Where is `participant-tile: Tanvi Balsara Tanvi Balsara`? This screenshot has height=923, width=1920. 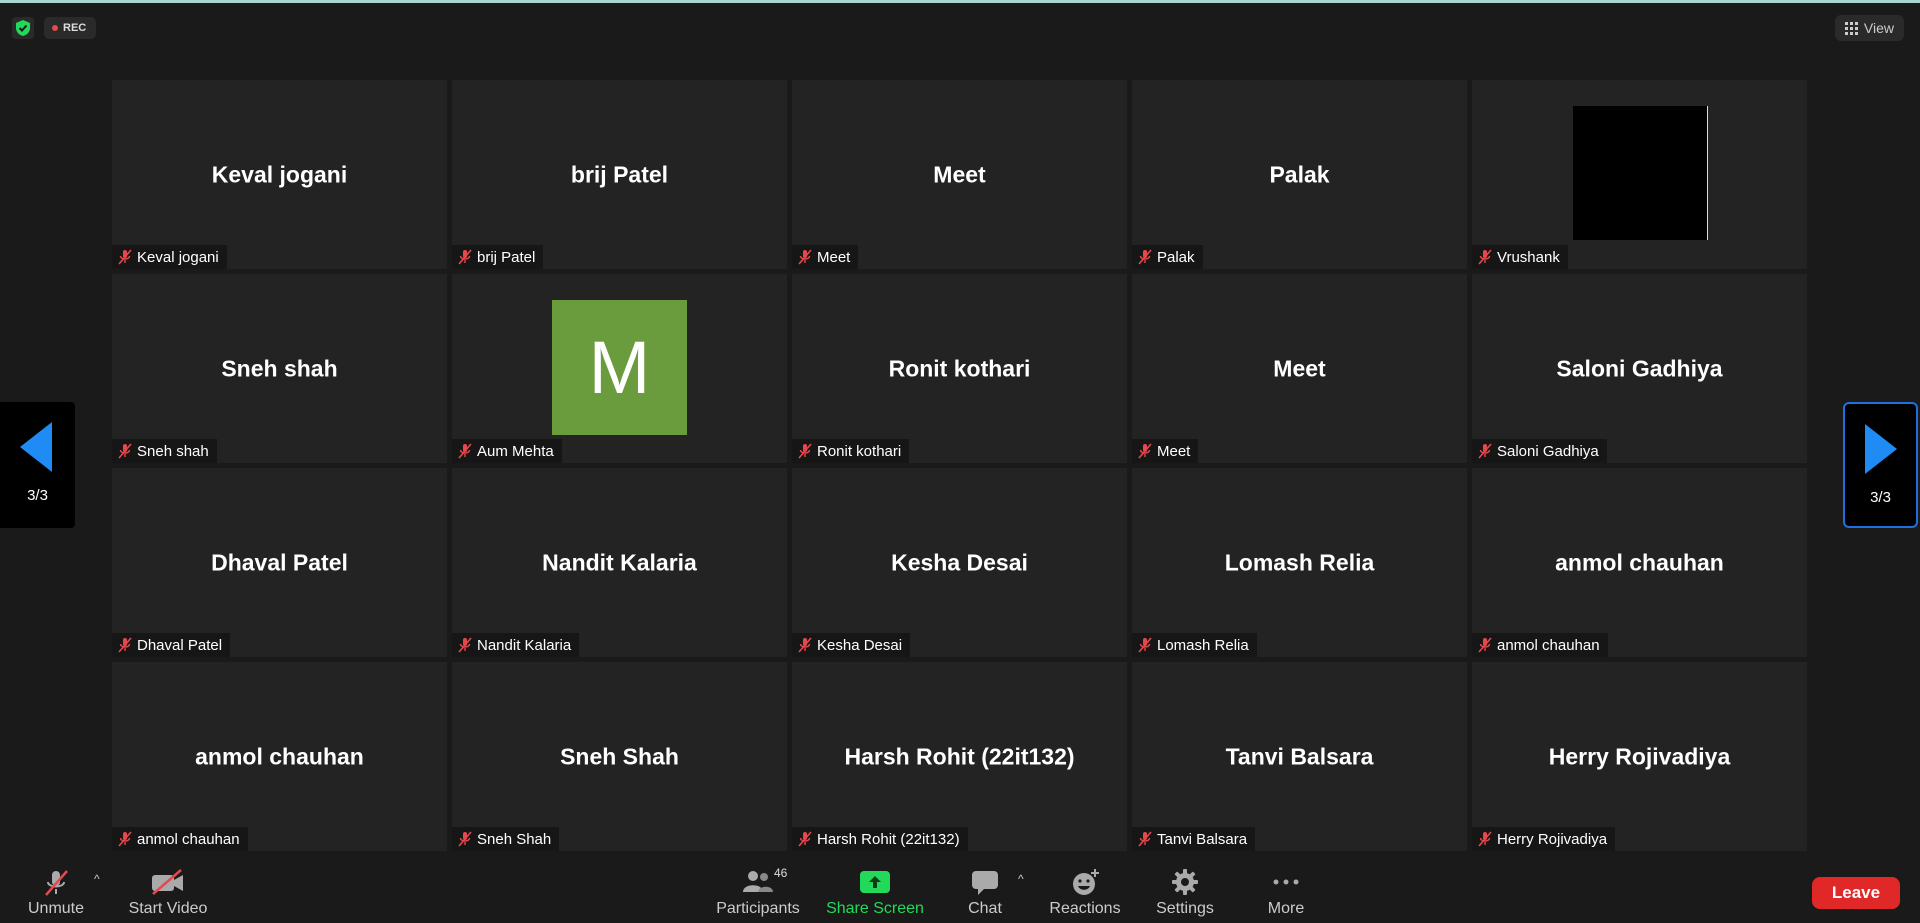 participant-tile: Tanvi Balsara Tanvi Balsara is located at coordinates (1299, 756).